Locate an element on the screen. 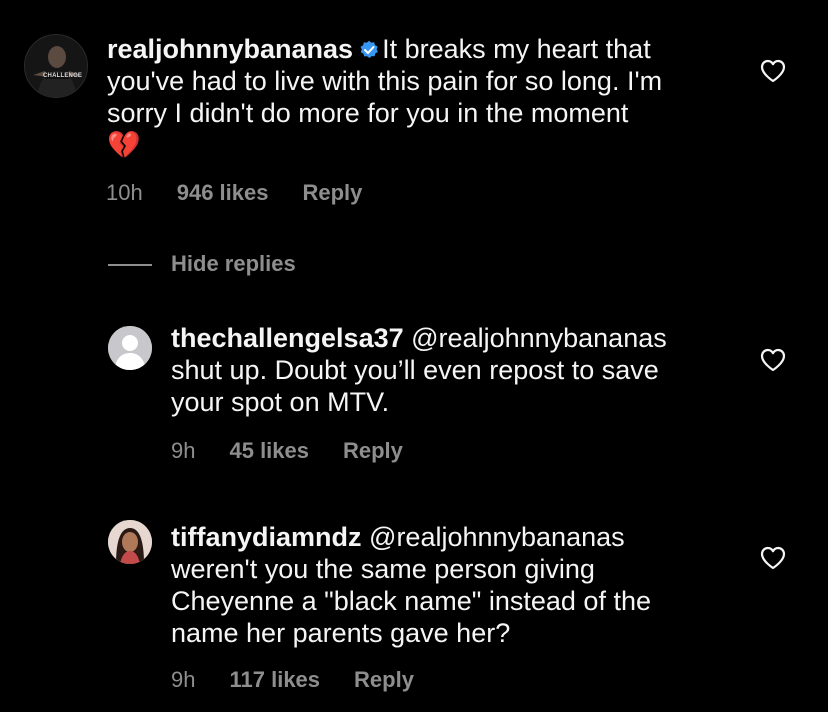 Image resolution: width=828 pixels, height=712 pixels. reply-likes: 45 likes is located at coordinates (269, 451).